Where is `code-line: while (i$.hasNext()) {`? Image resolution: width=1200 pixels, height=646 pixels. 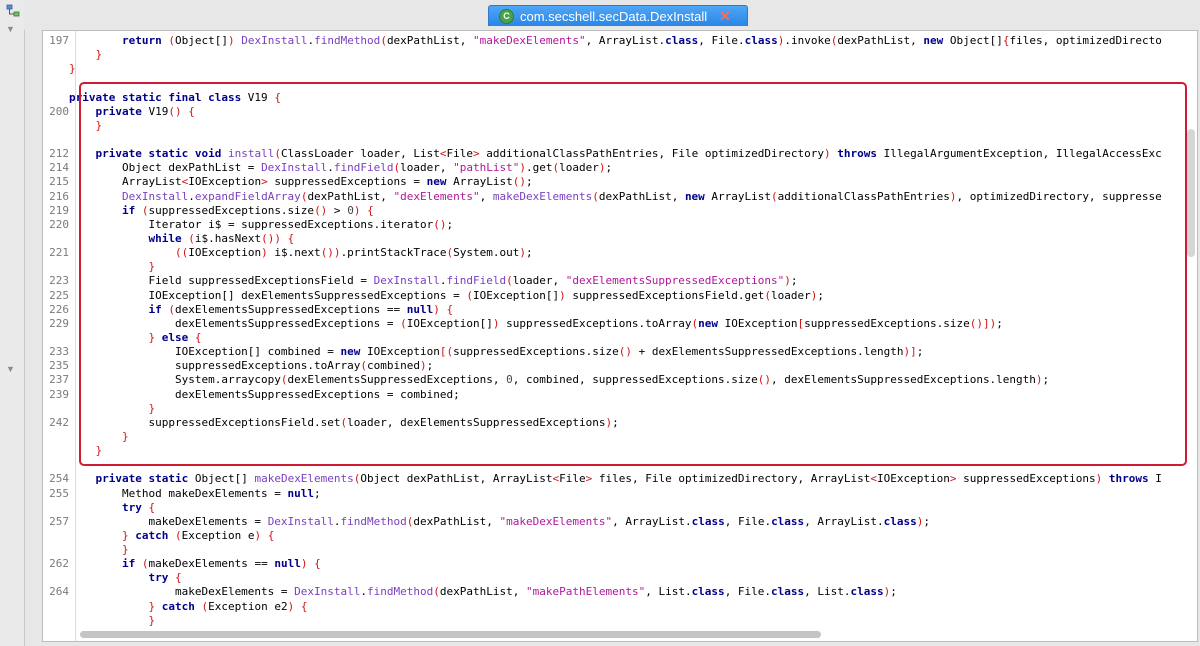
code-line: while (i$.hasNext()) { is located at coordinates (612, 239).